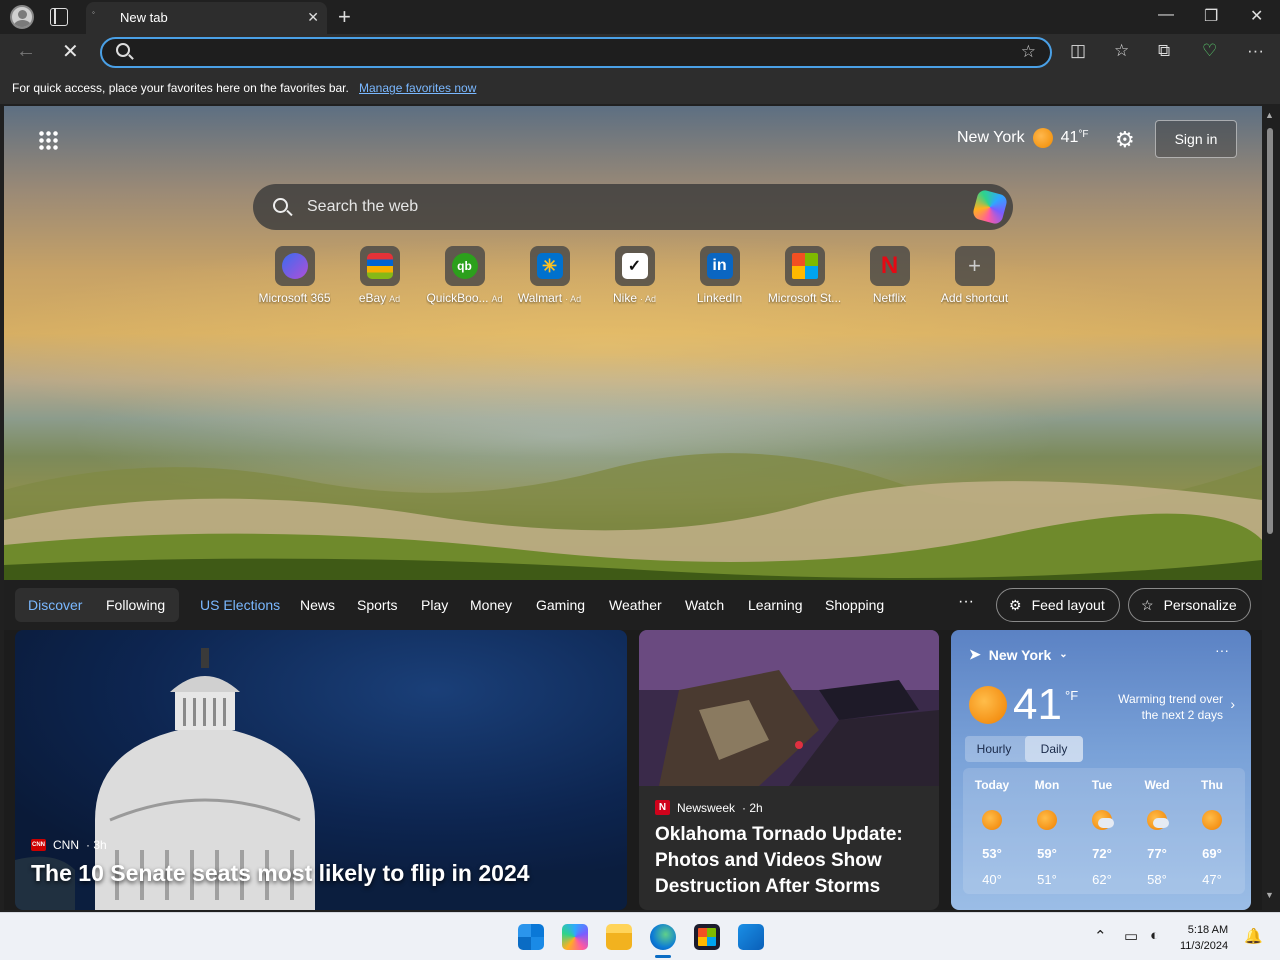 The width and height of the screenshot is (1280, 960). I want to click on main-card-source: CNN CNN · 3h, so click(69, 845).